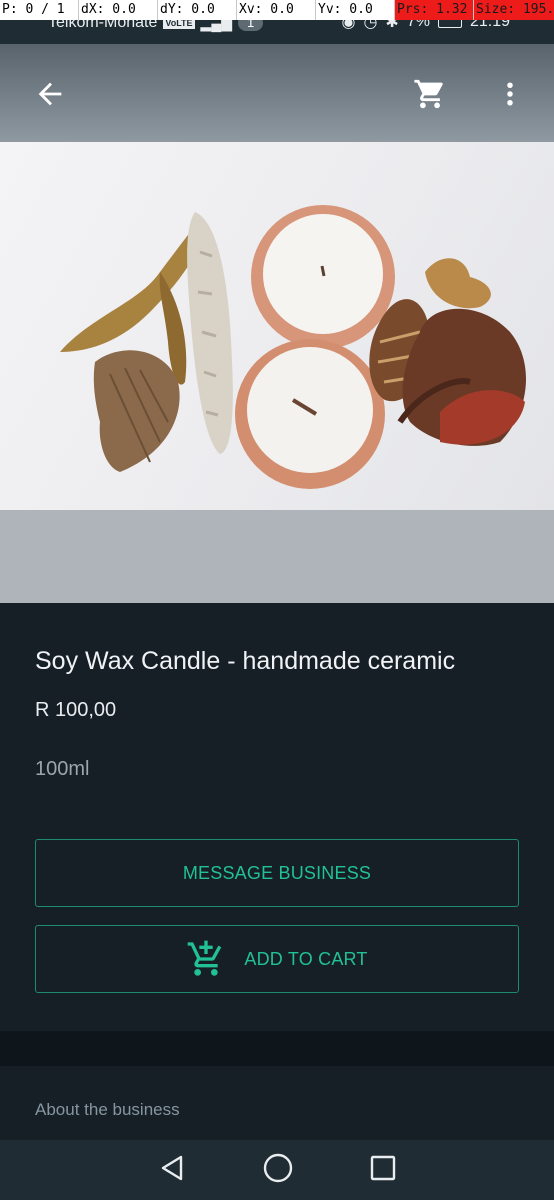 The image size is (554, 1200). I want to click on circle-home-icon, so click(278, 1167).